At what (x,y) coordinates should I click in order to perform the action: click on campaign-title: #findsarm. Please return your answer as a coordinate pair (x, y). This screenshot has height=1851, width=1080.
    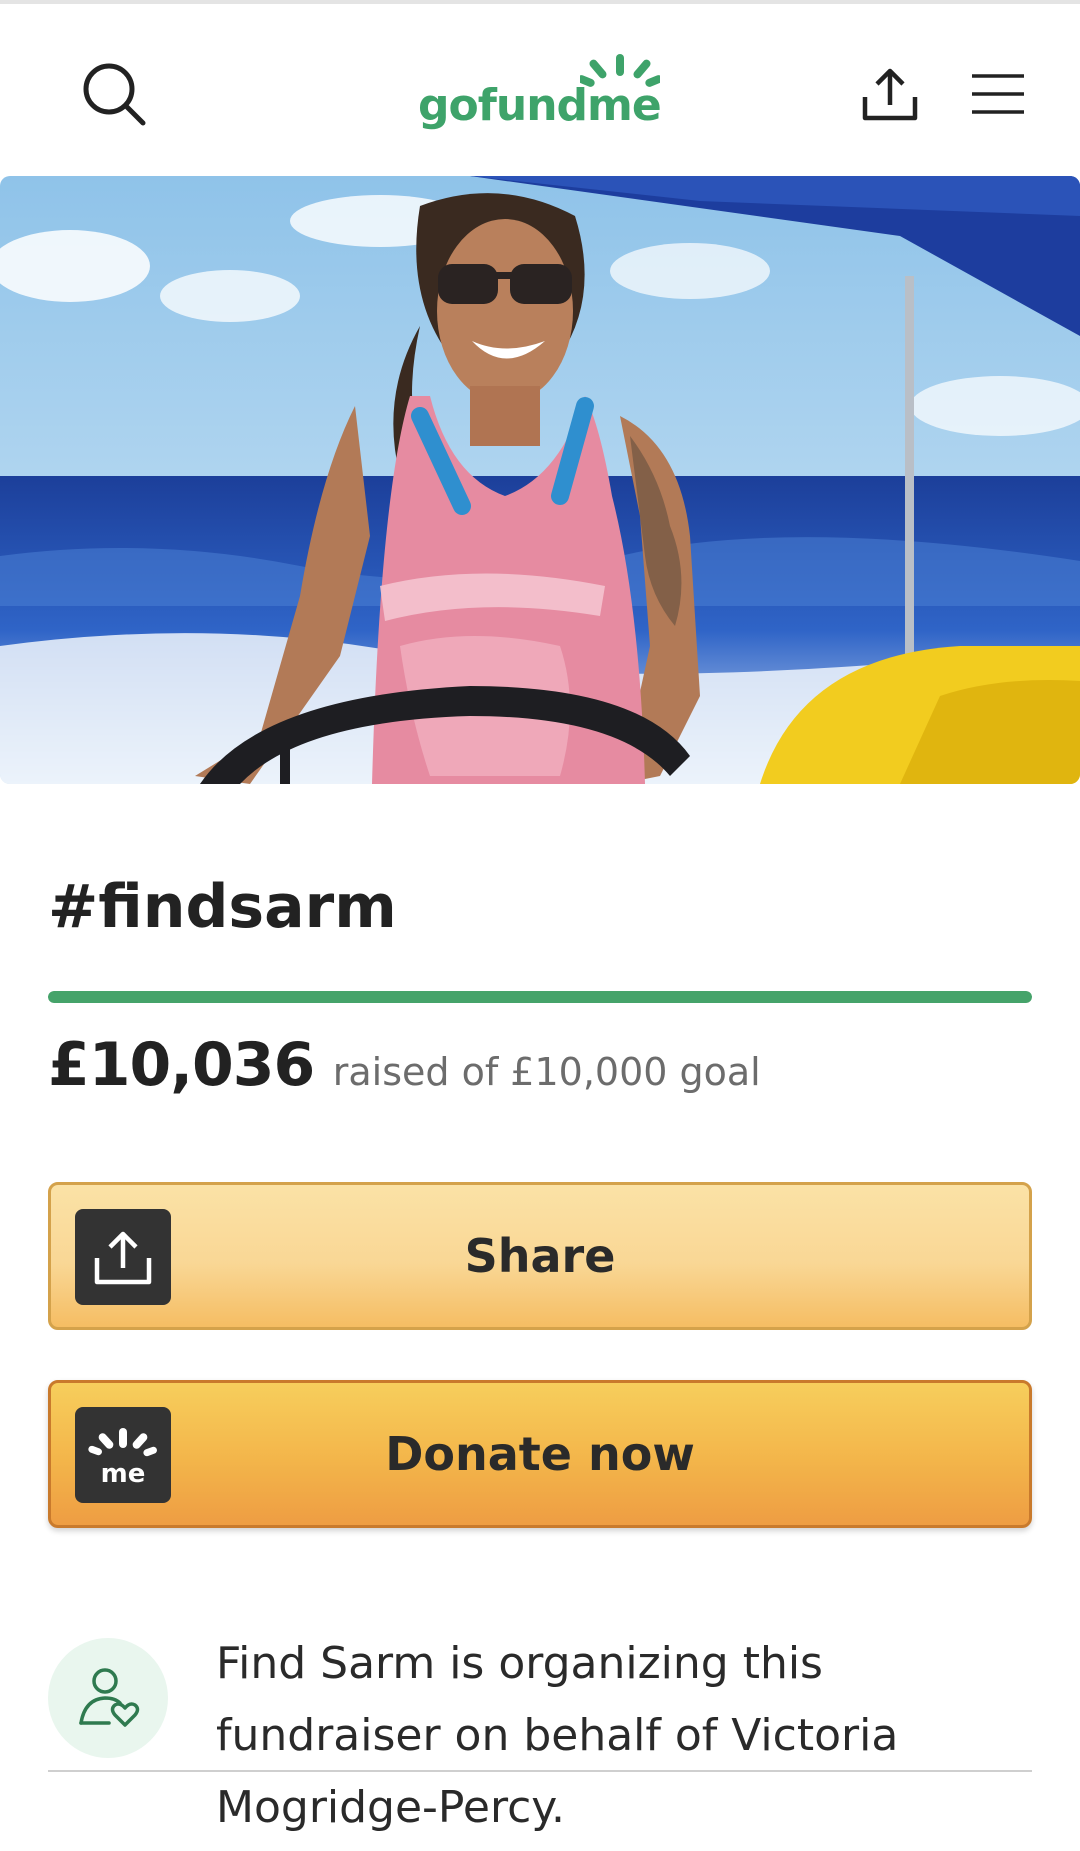
    Looking at the image, I should click on (222, 907).